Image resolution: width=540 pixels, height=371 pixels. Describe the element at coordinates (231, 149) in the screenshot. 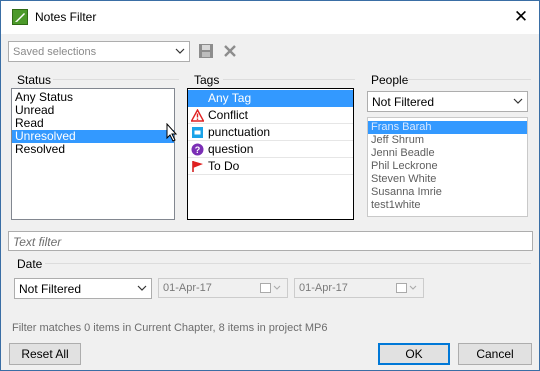

I see `tag-label: question` at that location.